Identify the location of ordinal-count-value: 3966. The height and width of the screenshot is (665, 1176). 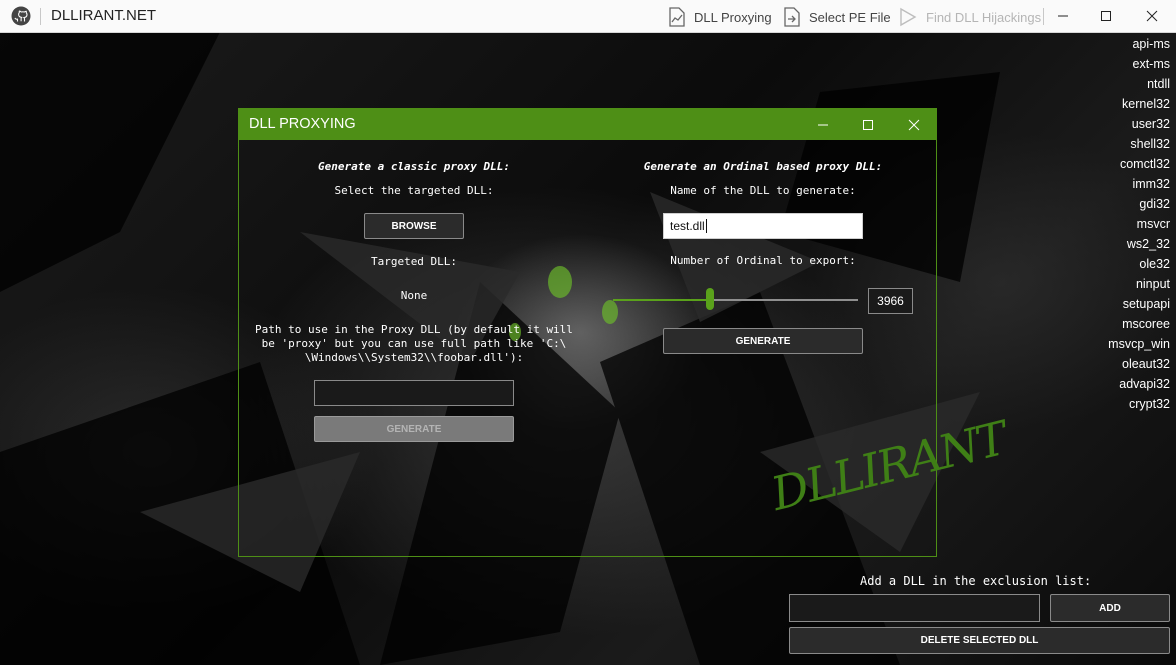
(890, 301).